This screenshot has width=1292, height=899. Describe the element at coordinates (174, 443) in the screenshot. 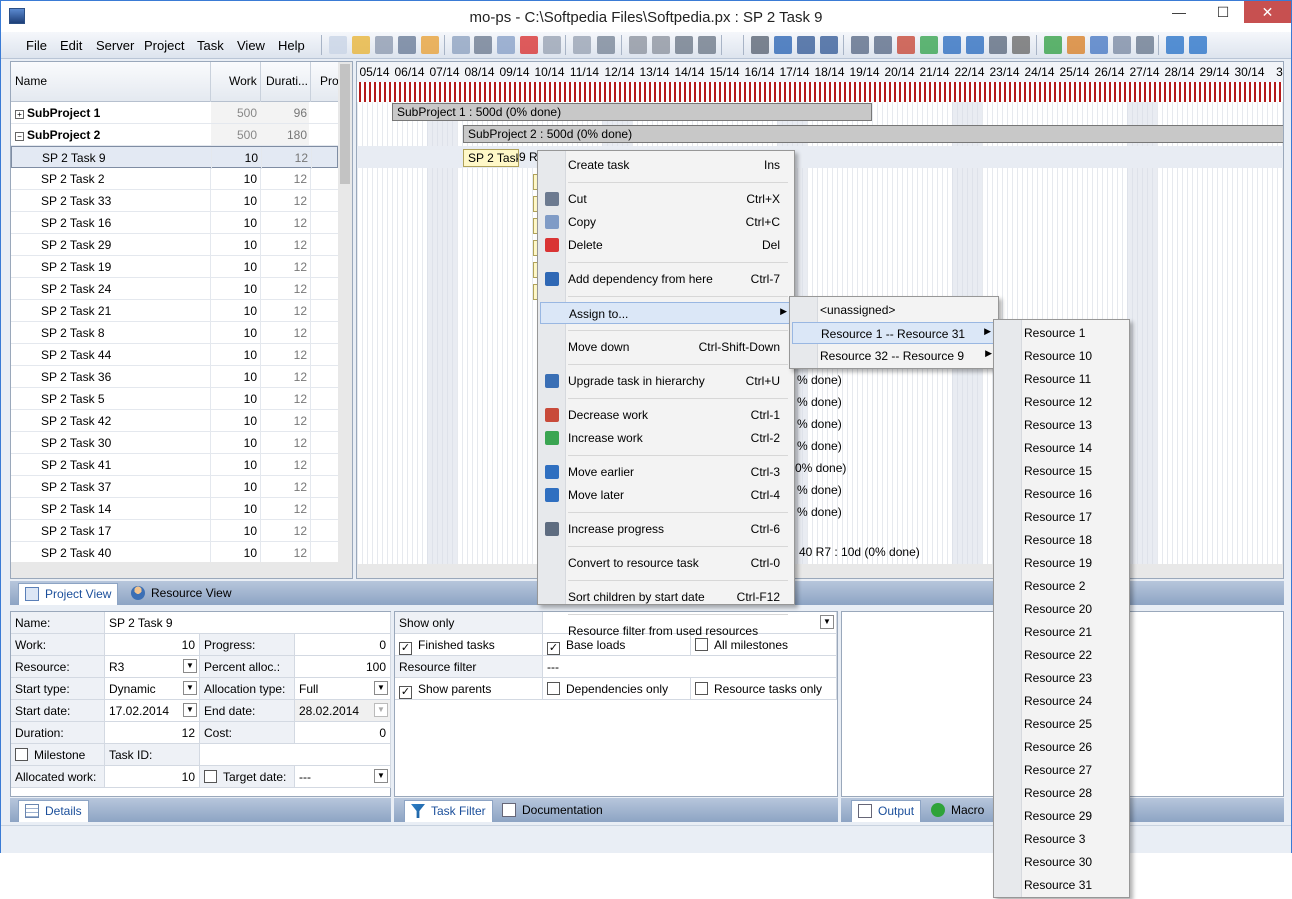

I see `task-row: SP 2 Task 30 10 12` at that location.